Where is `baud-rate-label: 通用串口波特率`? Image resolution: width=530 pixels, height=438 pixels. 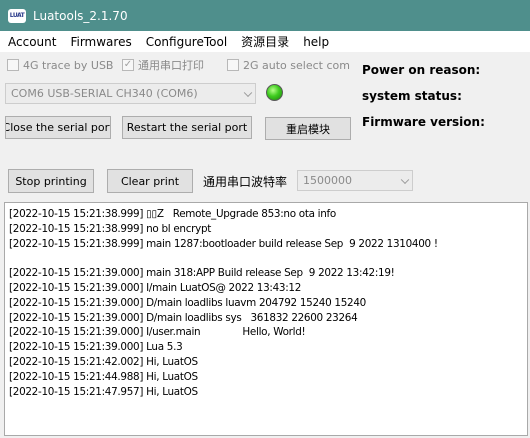
baud-rate-label: 通用串口波特率 is located at coordinates (245, 182).